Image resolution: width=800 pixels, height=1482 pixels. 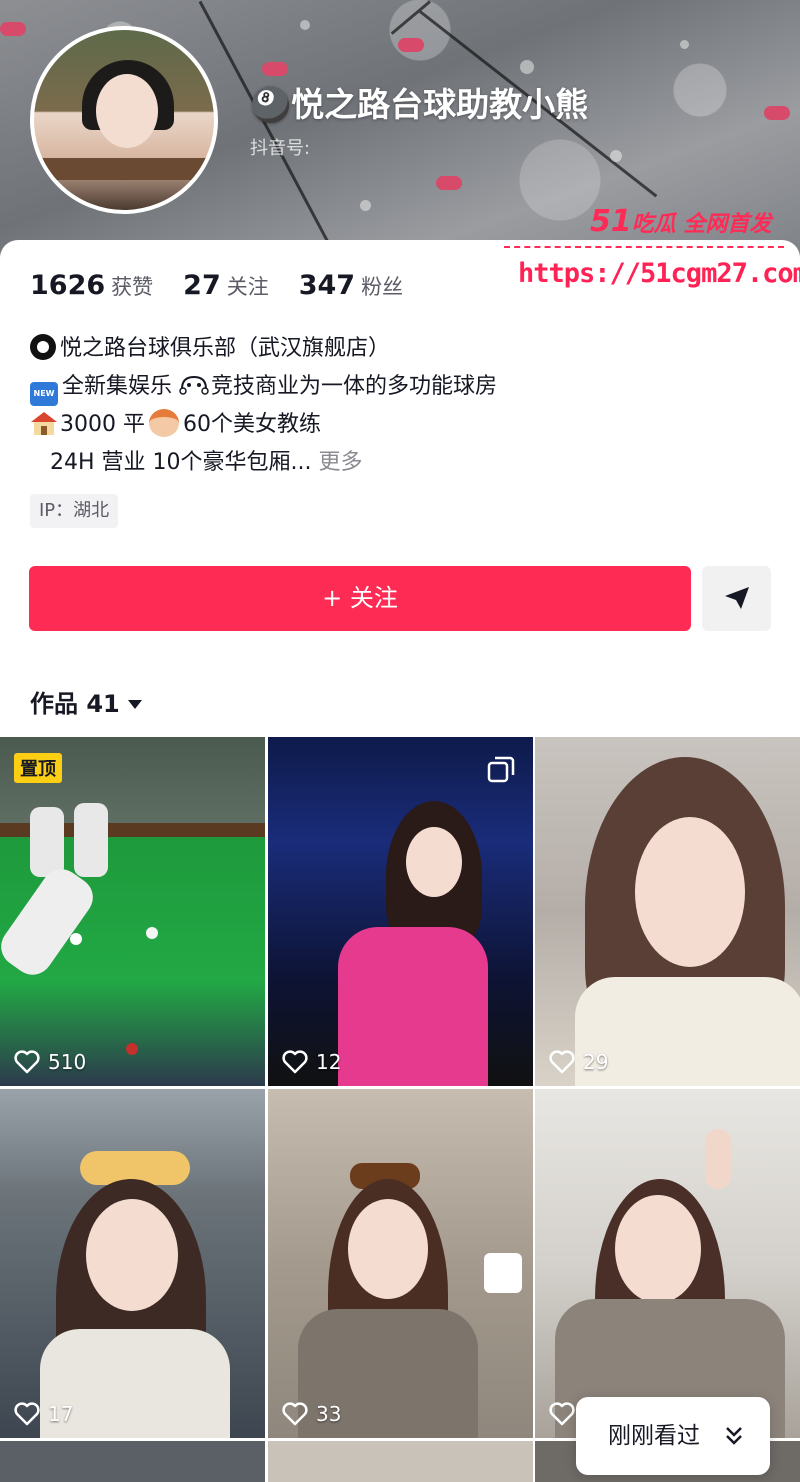 I want to click on player-figure, so click(x=50, y=922).